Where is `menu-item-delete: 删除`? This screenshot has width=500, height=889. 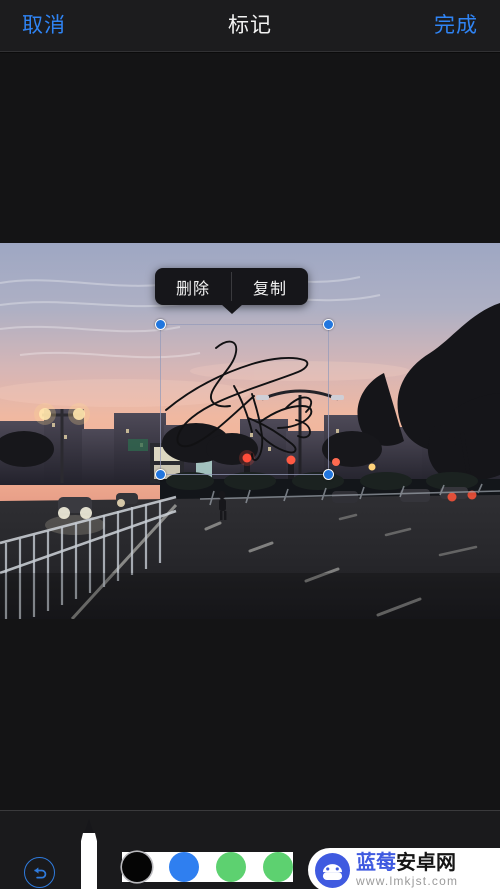
menu-item-delete: 删除 is located at coordinates (193, 286).